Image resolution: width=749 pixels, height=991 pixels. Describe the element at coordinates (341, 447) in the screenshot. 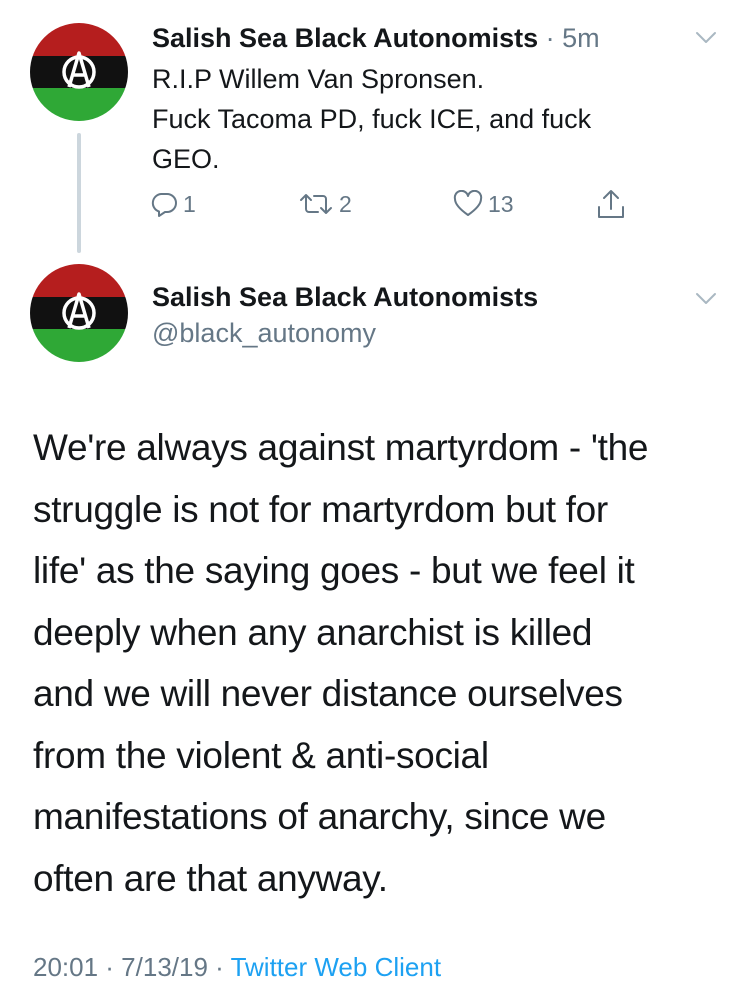

I see `tweet2-text-line: We're always against martyrdom - 'the` at that location.